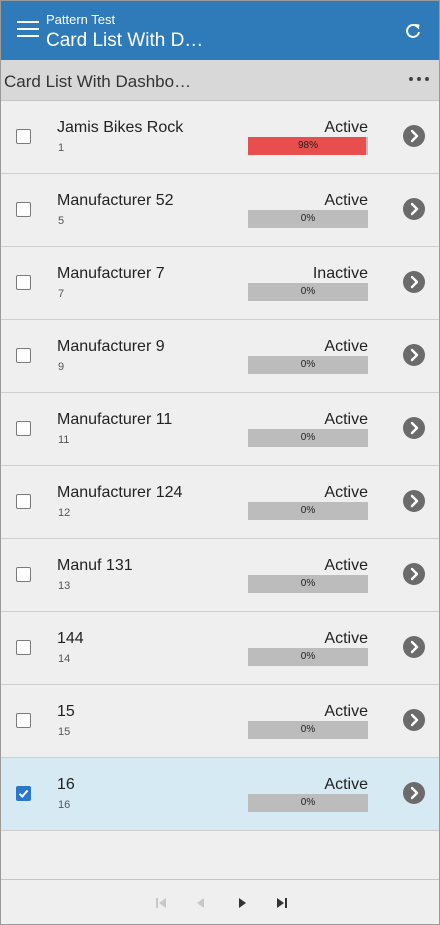 The width and height of the screenshot is (440, 925). I want to click on list-item: 15 15 Active 0%, so click(220, 721).